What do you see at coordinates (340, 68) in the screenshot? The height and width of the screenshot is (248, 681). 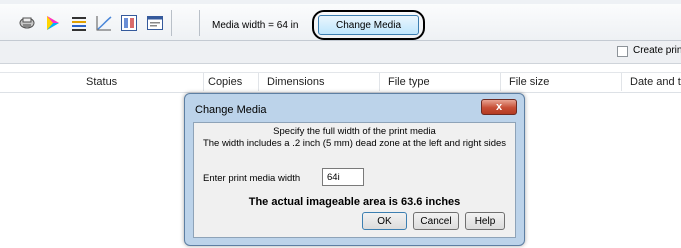 I see `spacer` at bounding box center [340, 68].